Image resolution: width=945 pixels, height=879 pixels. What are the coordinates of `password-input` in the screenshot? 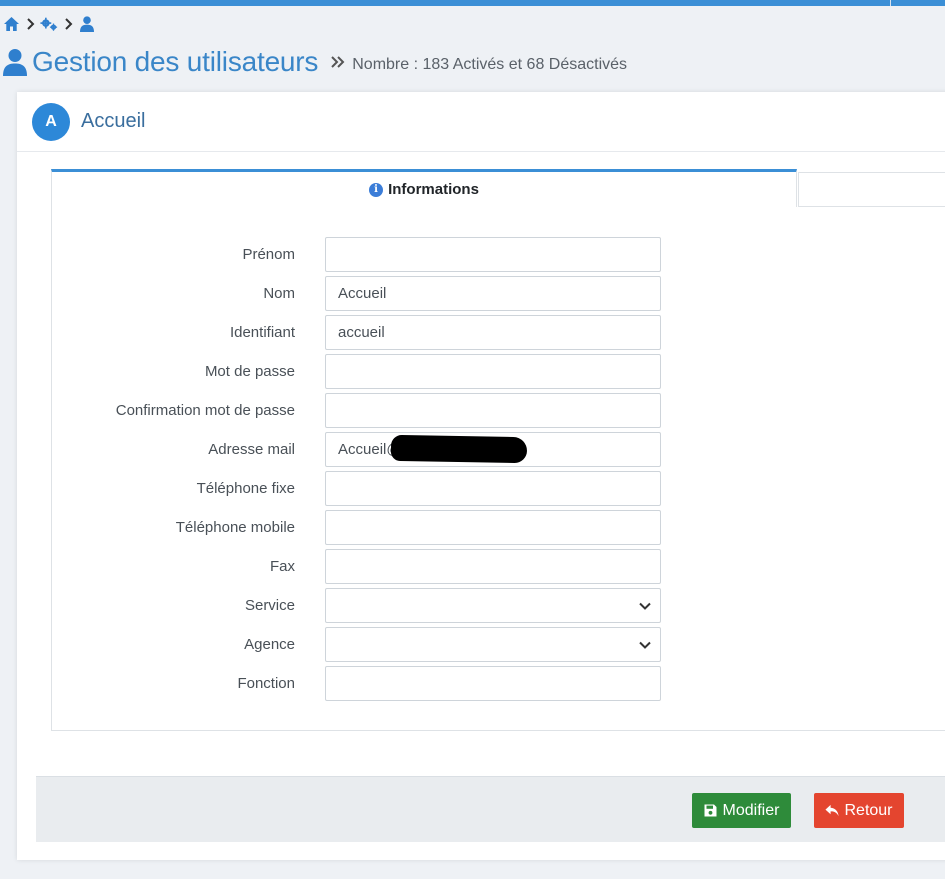 It's located at (493, 371).